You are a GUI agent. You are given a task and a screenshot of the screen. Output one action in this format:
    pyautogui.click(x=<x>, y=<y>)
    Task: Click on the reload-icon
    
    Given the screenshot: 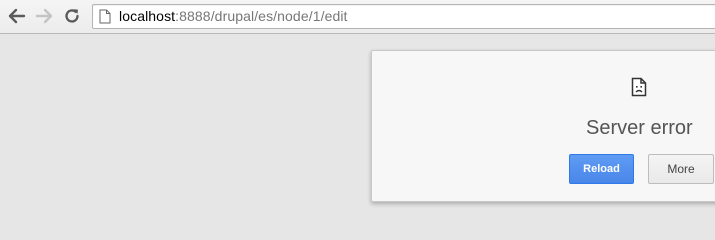 What is the action you would take?
    pyautogui.click(x=72, y=16)
    